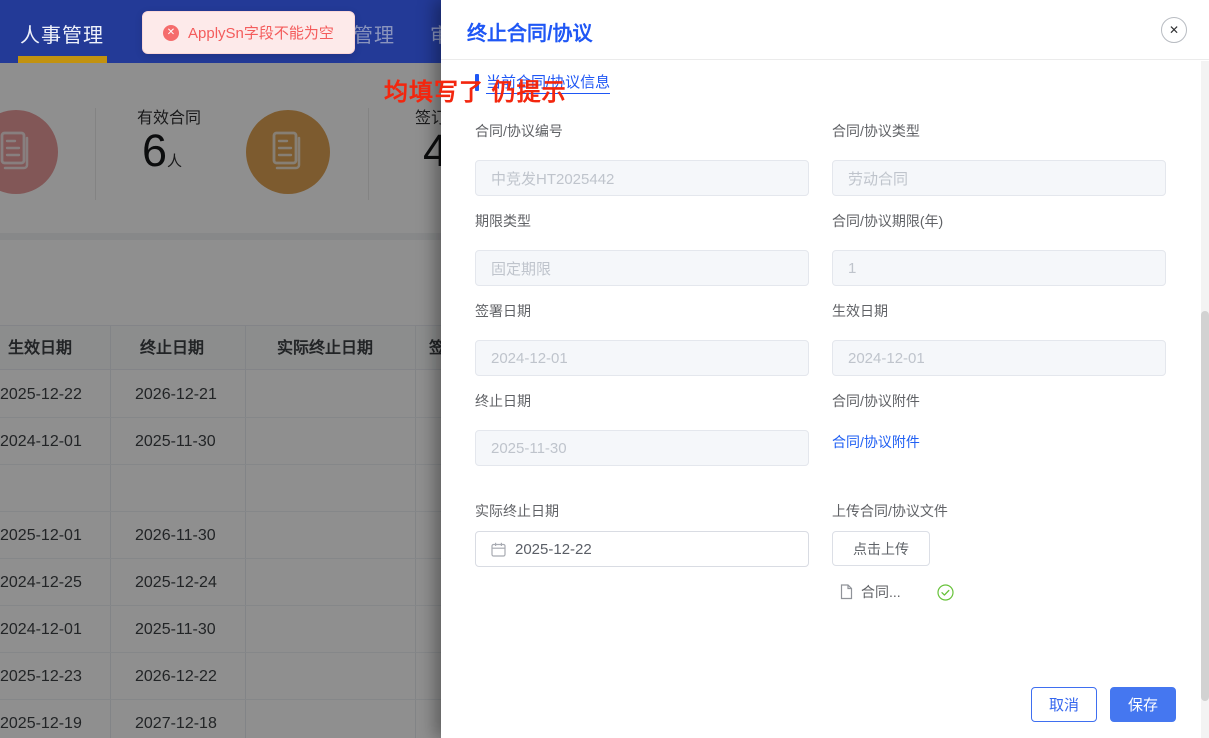  I want to click on effective-date-input: 2024-12-01, so click(999, 358).